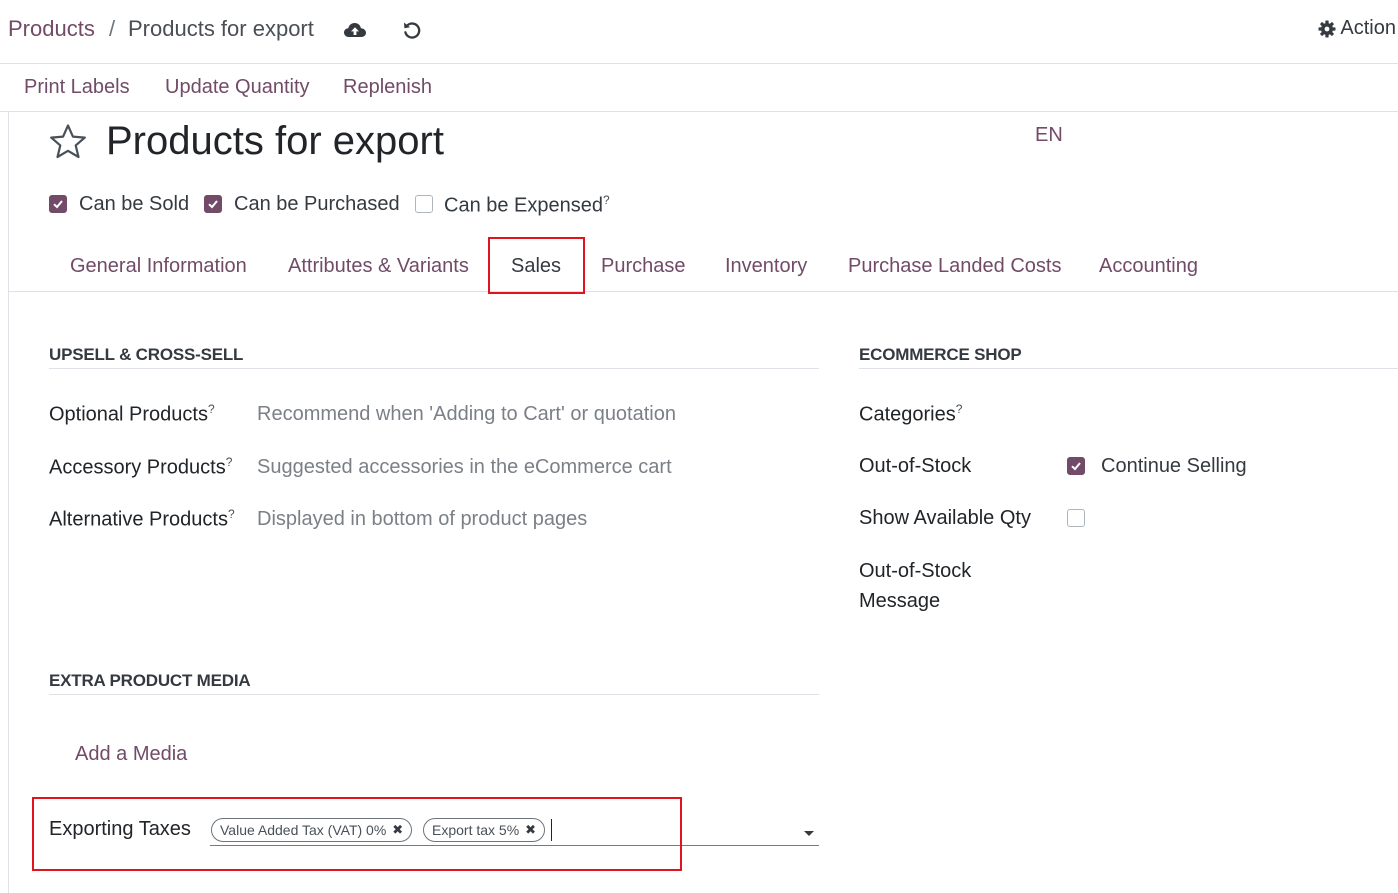 The height and width of the screenshot is (893, 1398). What do you see at coordinates (1076, 518) in the screenshot?
I see `show-available-qty-checkbox` at bounding box center [1076, 518].